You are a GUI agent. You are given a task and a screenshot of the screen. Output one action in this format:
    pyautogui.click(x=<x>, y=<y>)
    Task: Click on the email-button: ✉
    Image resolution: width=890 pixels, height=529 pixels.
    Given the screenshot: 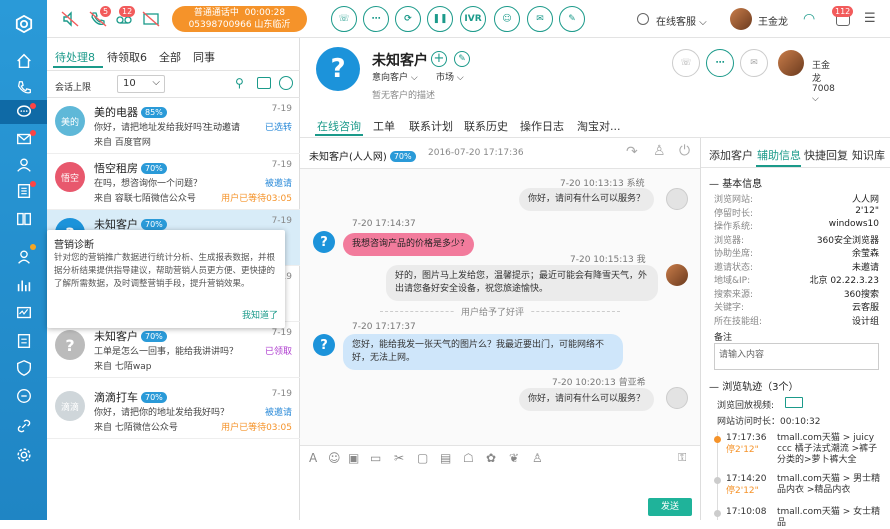 What is the action you would take?
    pyautogui.click(x=754, y=63)
    